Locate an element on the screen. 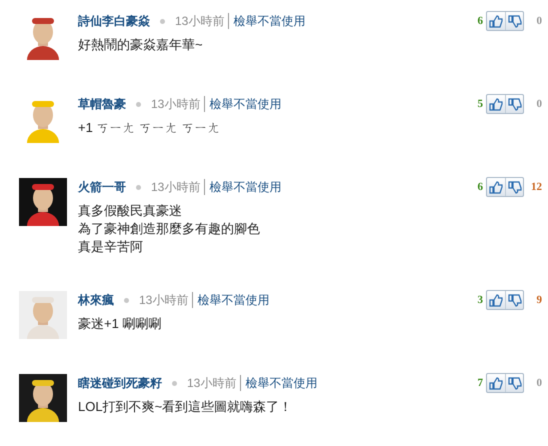  comment-text: 為了豪神創造那麼多有趣的腳色 is located at coordinates (169, 229).